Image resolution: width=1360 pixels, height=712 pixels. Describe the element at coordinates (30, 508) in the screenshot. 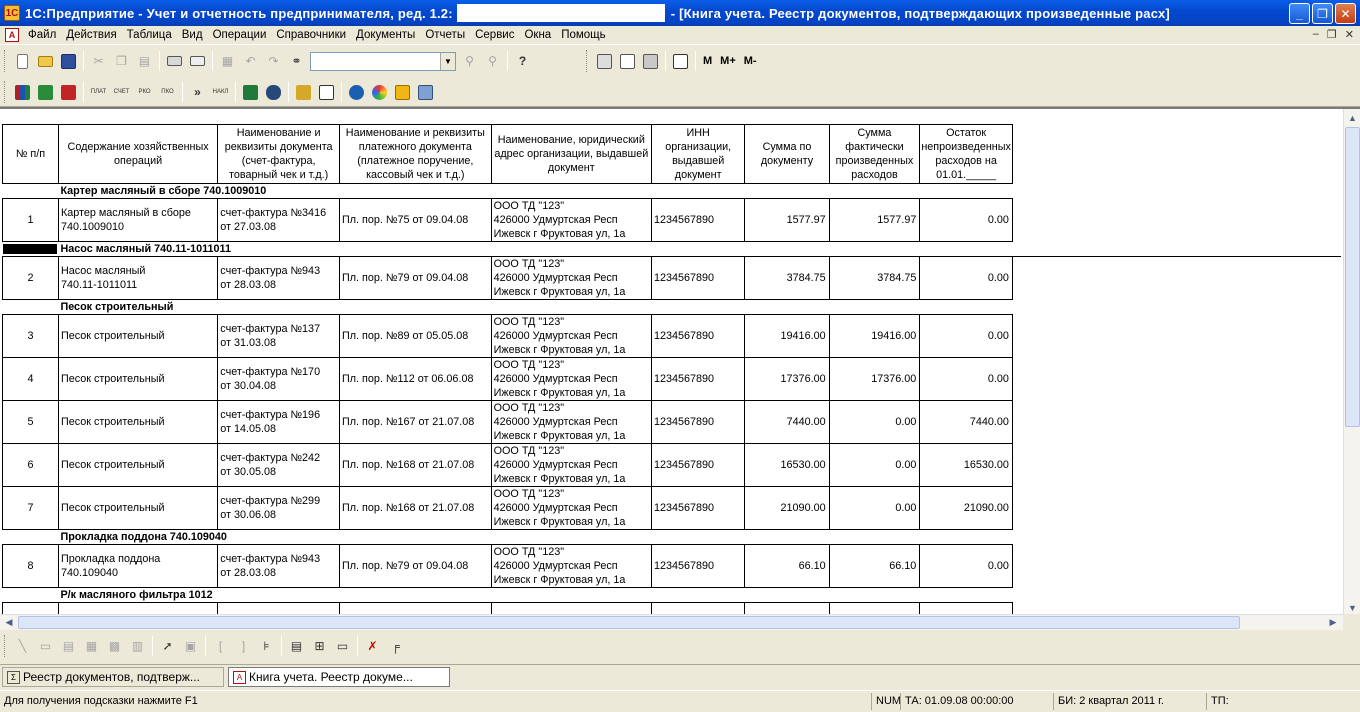

I see `cell-number: 7` at that location.